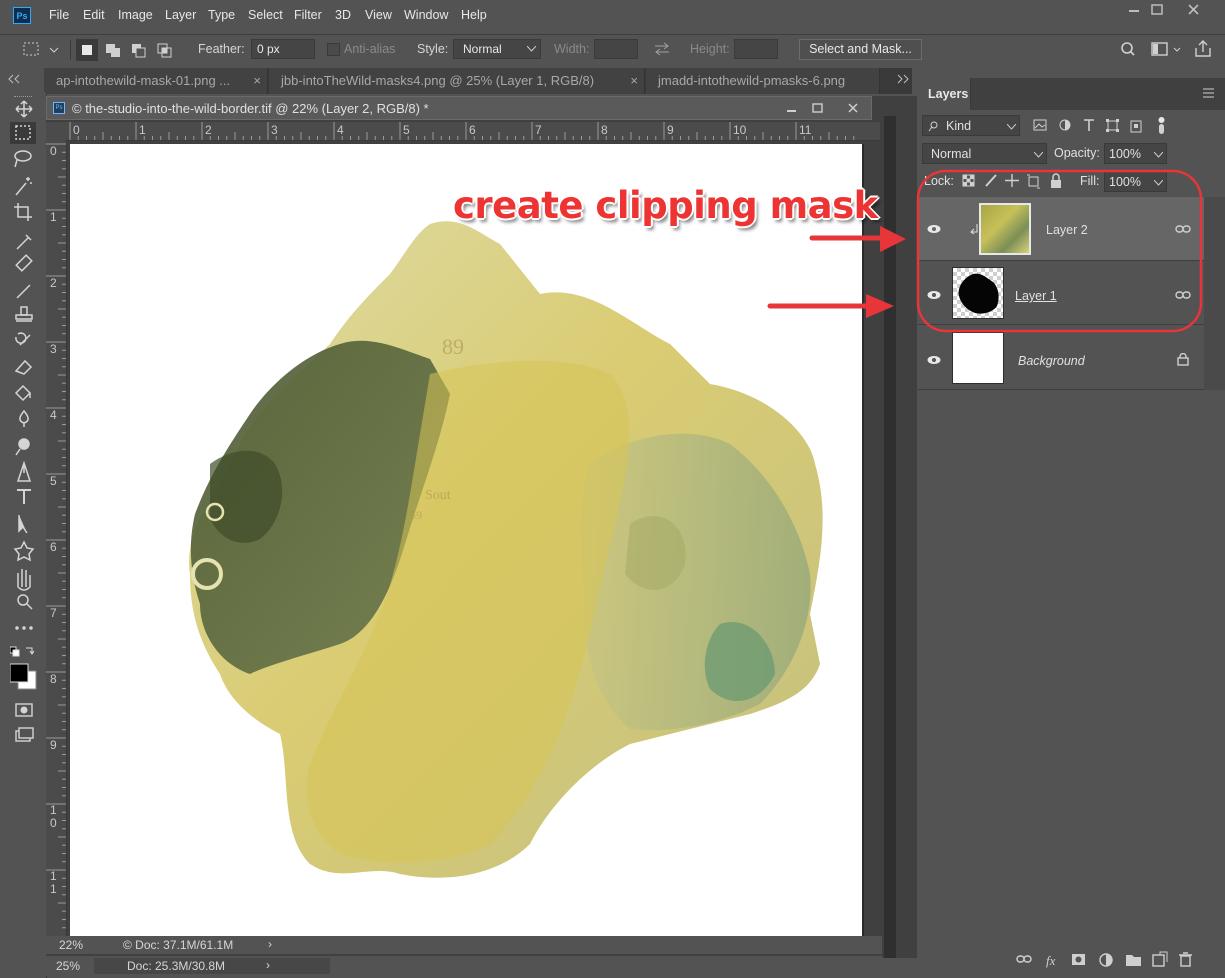 Image resolution: width=1225 pixels, height=978 pixels. Describe the element at coordinates (616, 49) in the screenshot. I see `width-input` at that location.